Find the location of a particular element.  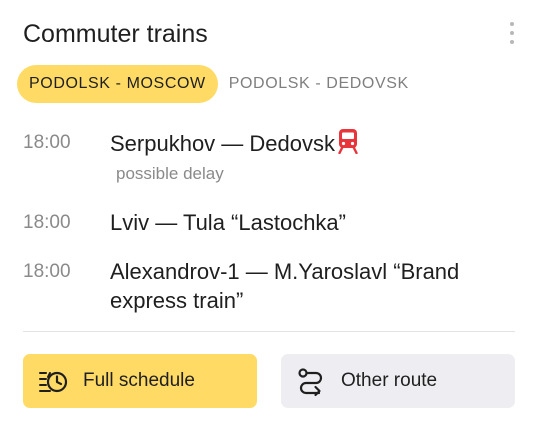

route-switch-icon is located at coordinates (311, 381).